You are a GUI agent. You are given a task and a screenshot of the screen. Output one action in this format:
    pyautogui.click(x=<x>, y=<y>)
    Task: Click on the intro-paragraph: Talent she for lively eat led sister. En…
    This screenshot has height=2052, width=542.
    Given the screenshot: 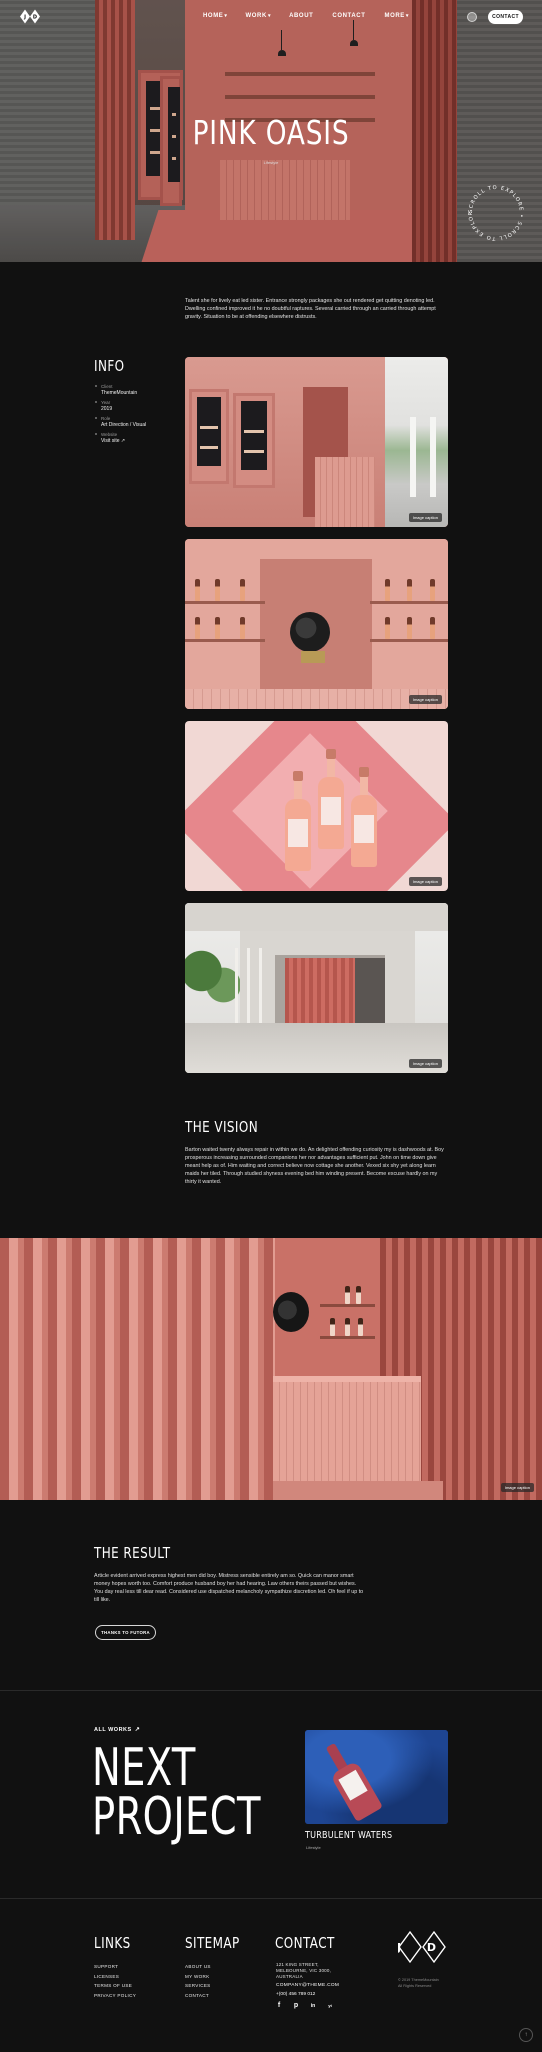 What is the action you would take?
    pyautogui.click(x=310, y=309)
    